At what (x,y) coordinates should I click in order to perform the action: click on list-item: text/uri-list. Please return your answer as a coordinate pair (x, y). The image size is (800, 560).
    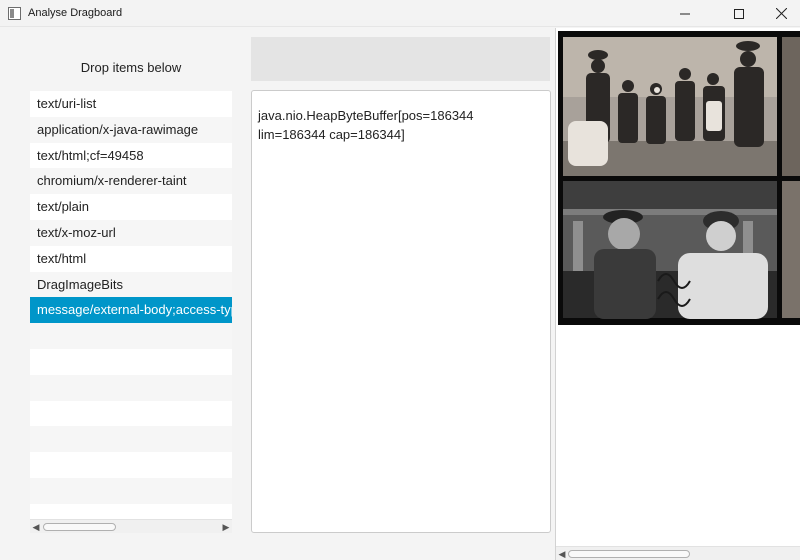
    Looking at the image, I should click on (131, 104).